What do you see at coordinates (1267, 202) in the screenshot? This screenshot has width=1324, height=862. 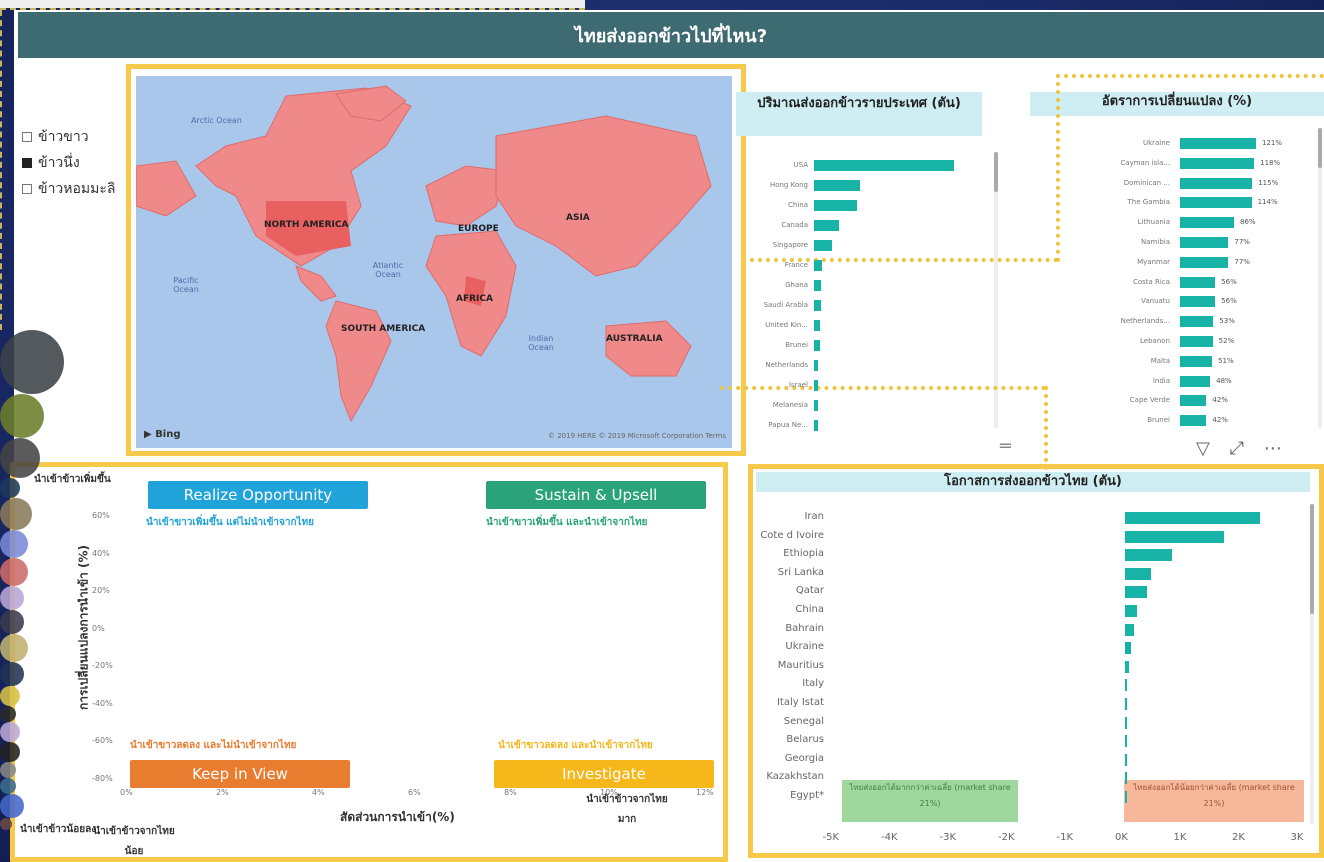 I see `bar-value-label: 114%` at bounding box center [1267, 202].